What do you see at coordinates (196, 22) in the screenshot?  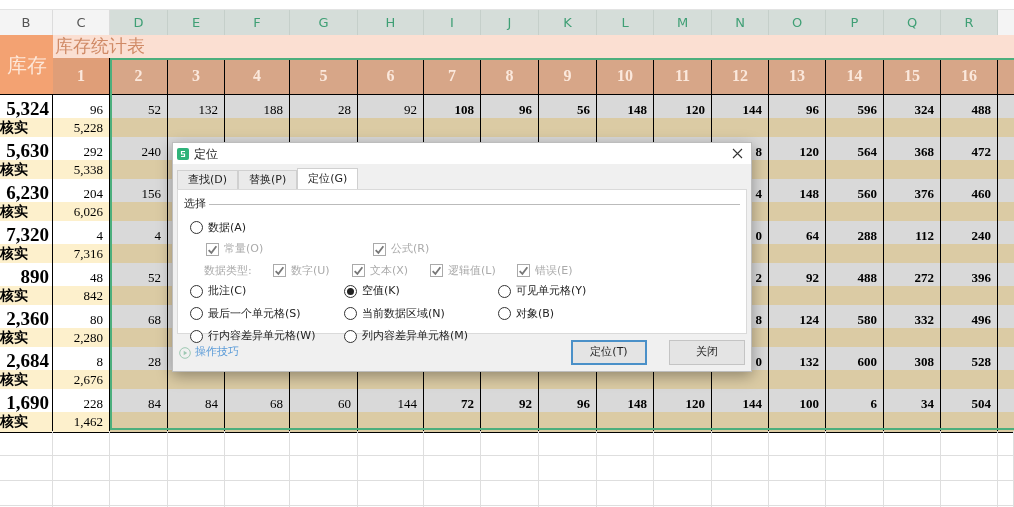 I see `column-header: E` at bounding box center [196, 22].